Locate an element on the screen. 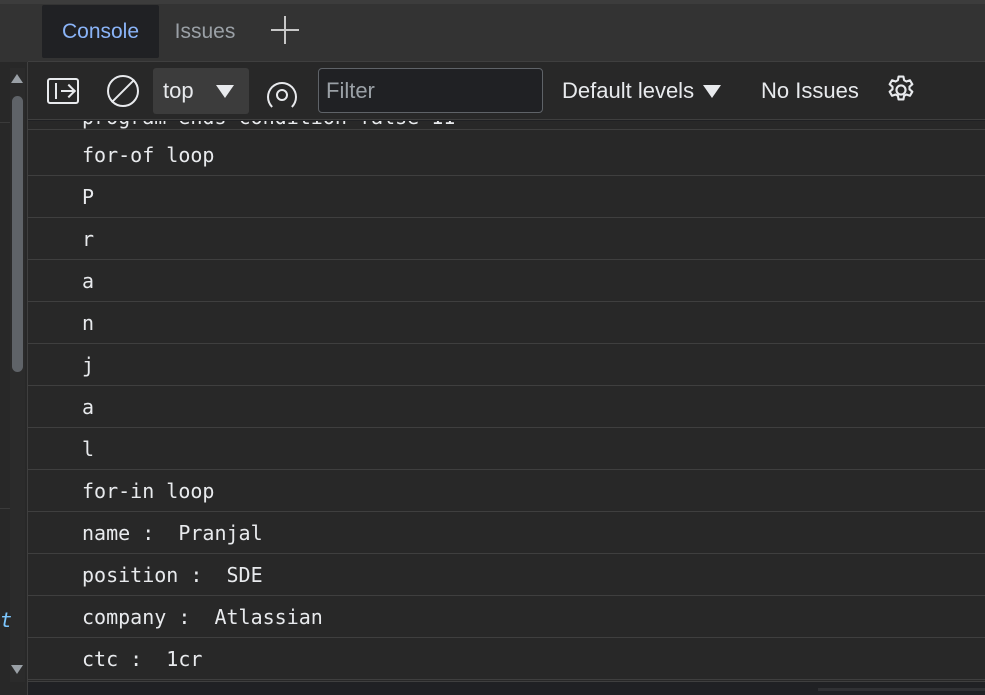 The width and height of the screenshot is (985, 695). console-message: n is located at coordinates (506, 323).